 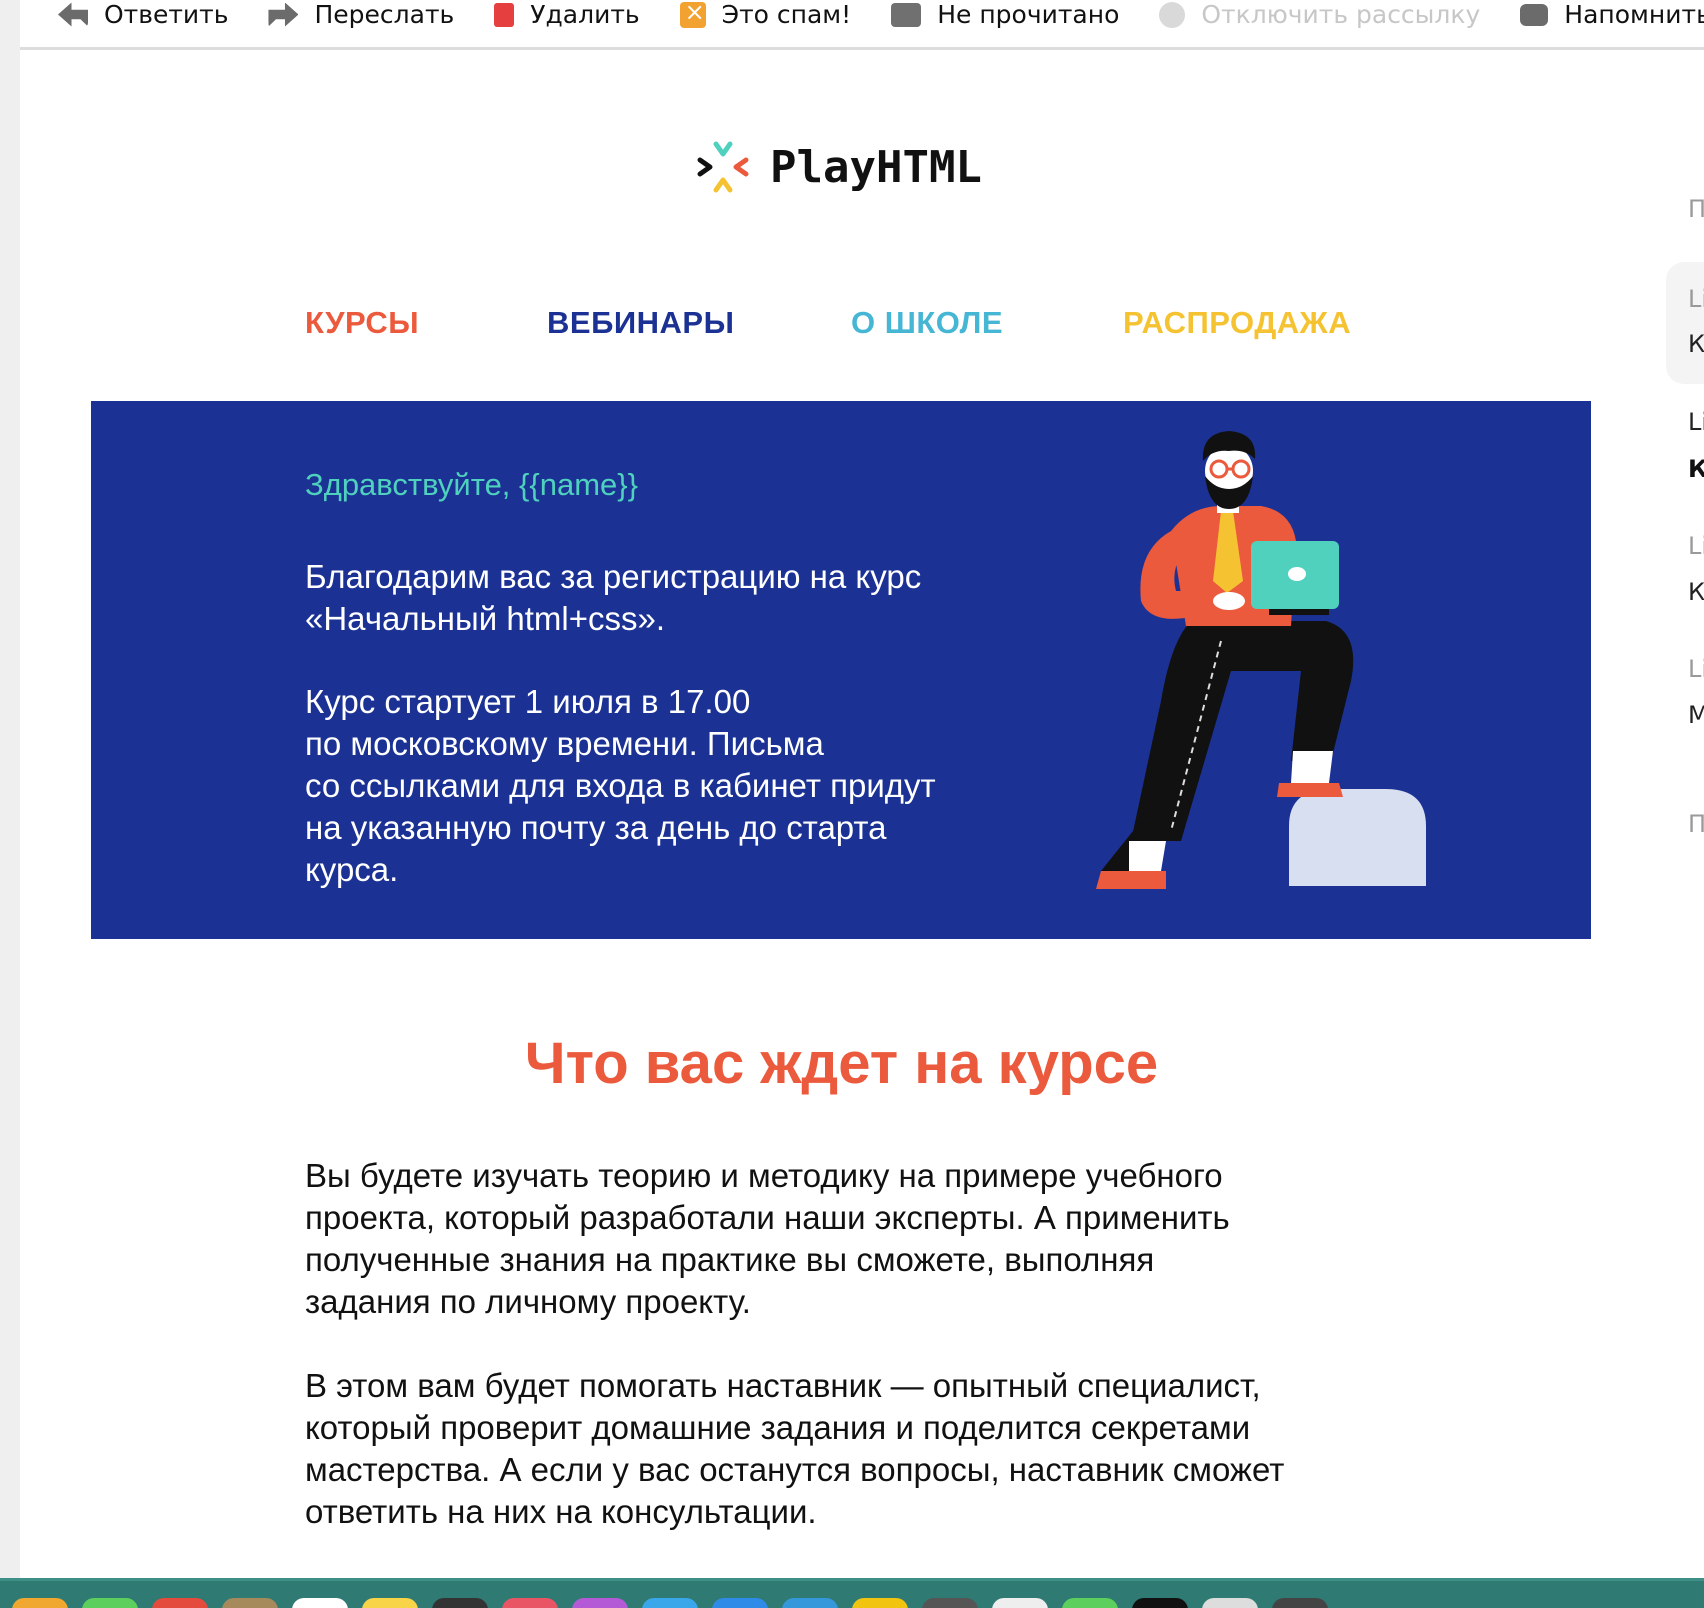 I want to click on remind-icon, so click(x=1534, y=14).